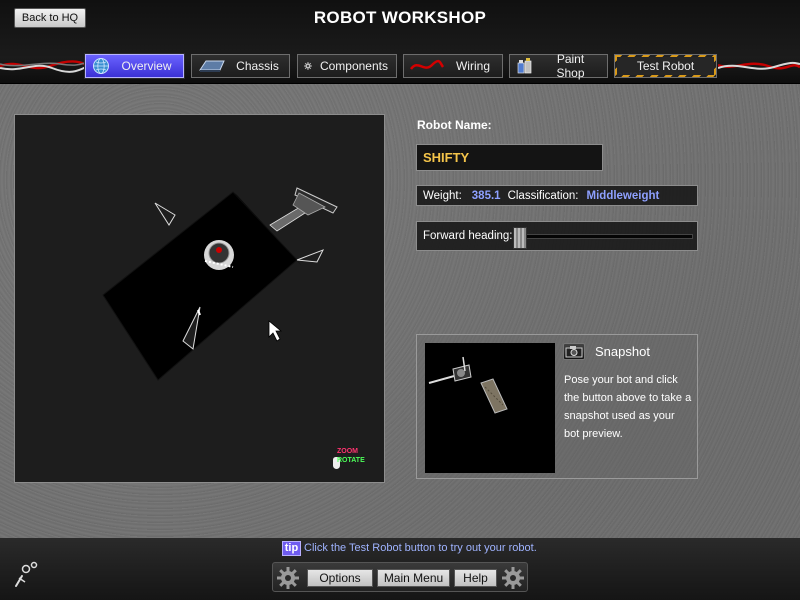 Image resolution: width=800 pixels, height=600 pixels. What do you see at coordinates (607, 236) in the screenshot?
I see `forward-heading-slider-track` at bounding box center [607, 236].